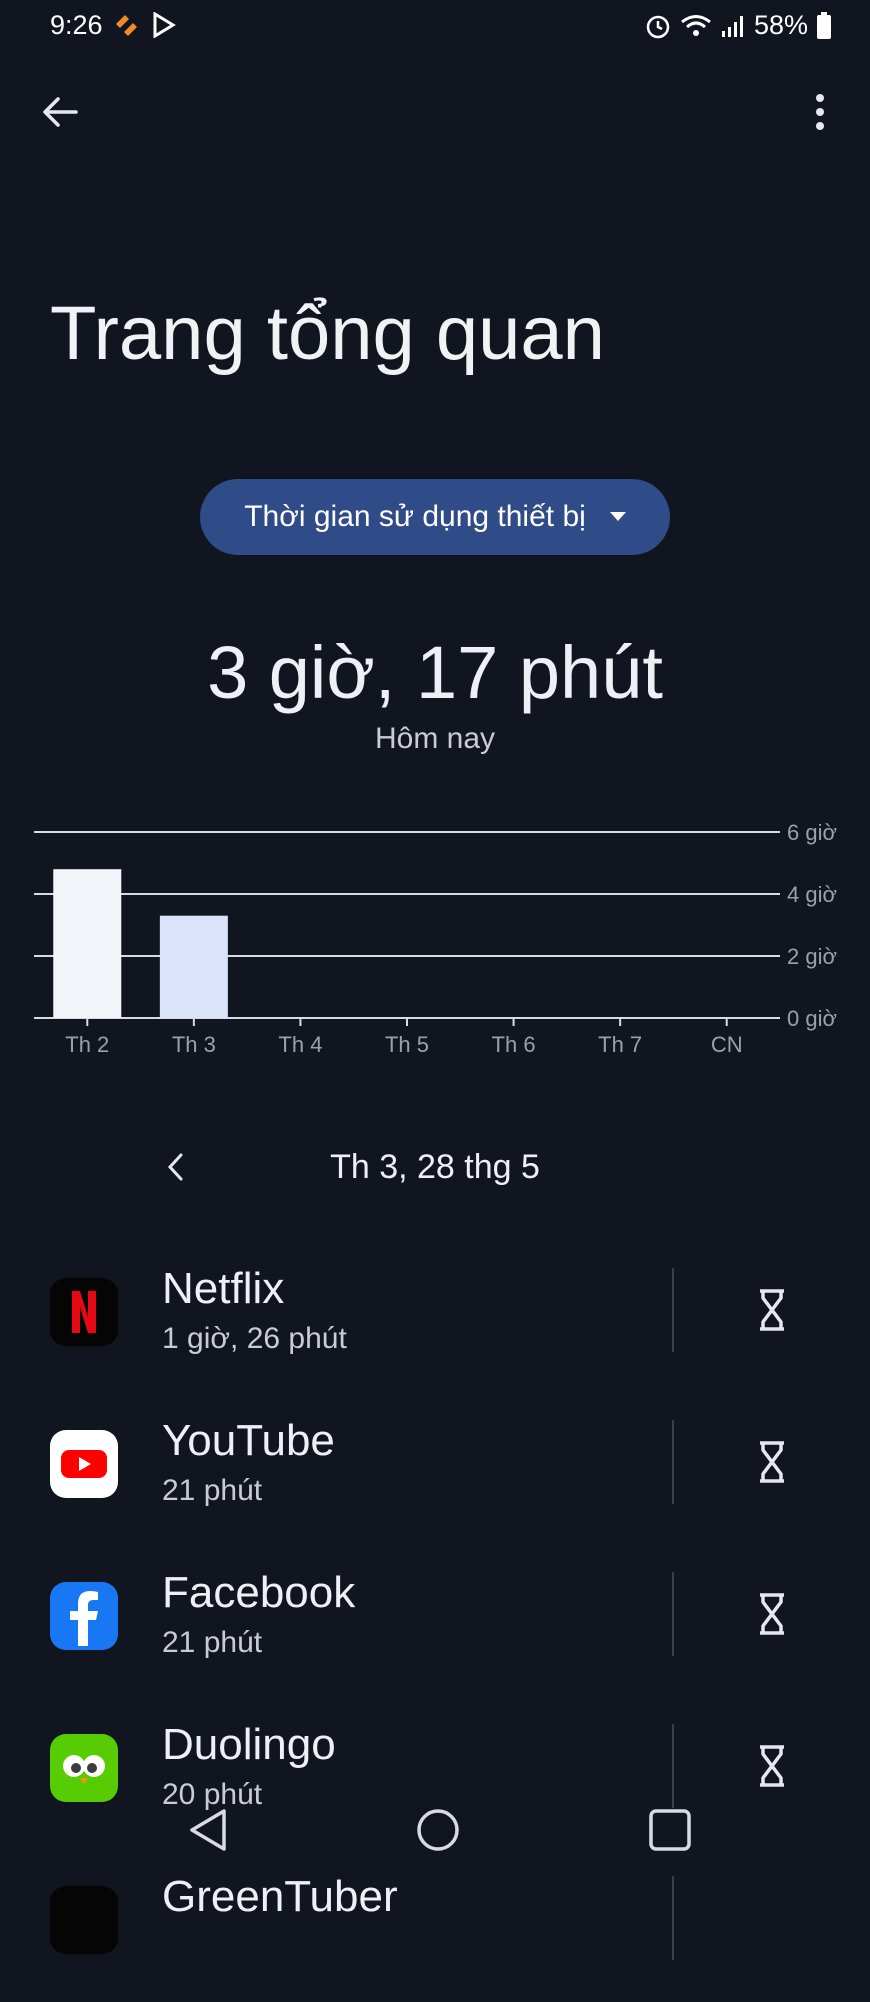  What do you see at coordinates (435, 1167) in the screenshot?
I see `selected-date: Th 3, 28 thg 5` at bounding box center [435, 1167].